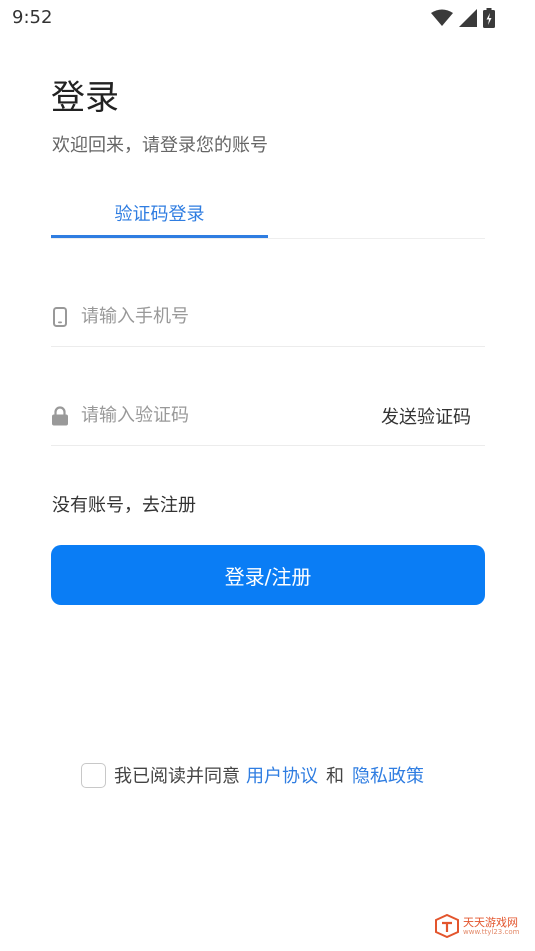 The width and height of the screenshot is (535, 951). What do you see at coordinates (426, 416) in the screenshot?
I see `send-code-button: 发送验证码` at bounding box center [426, 416].